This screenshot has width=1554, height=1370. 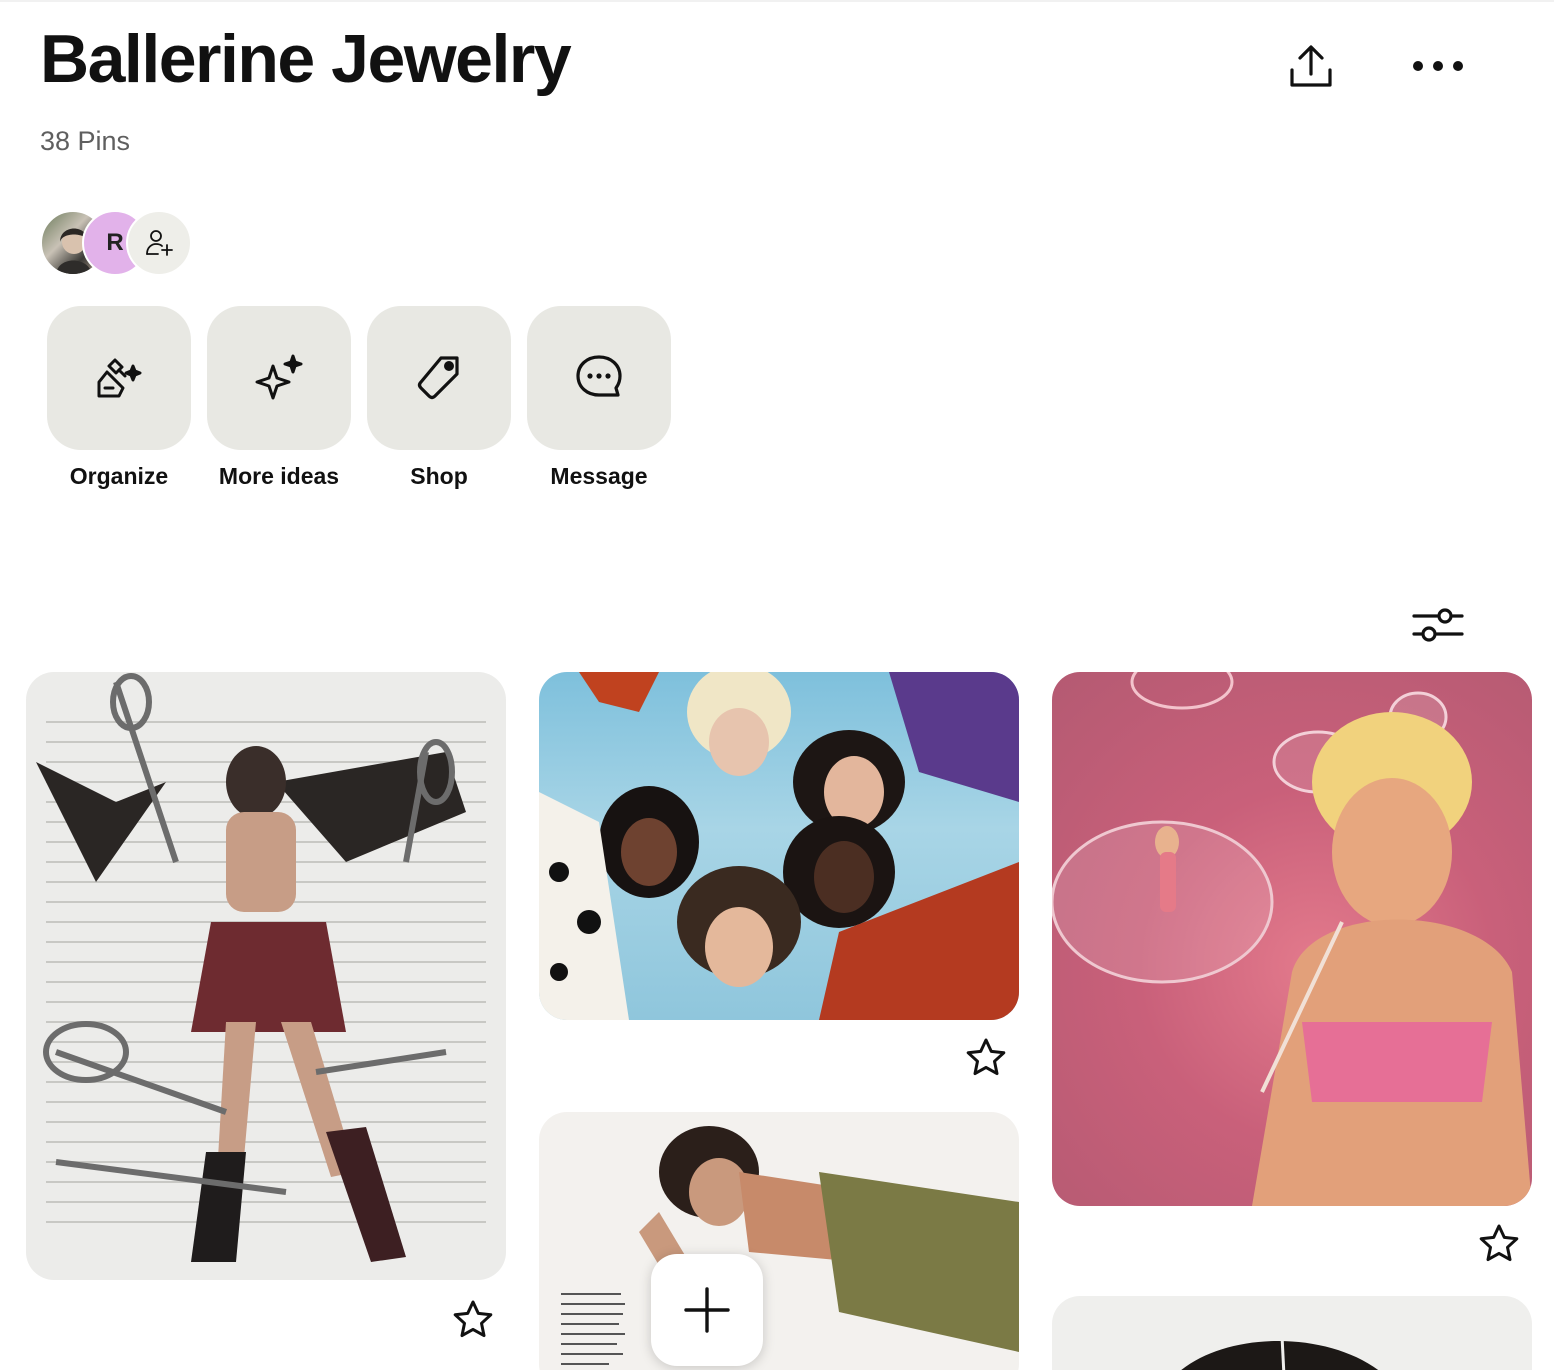 I want to click on sliders-icon, so click(x=1438, y=624).